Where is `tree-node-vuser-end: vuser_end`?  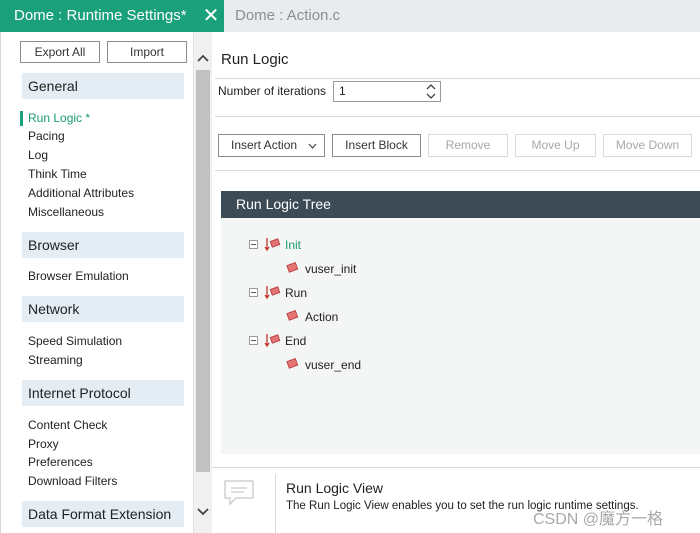
tree-node-vuser-end: vuser_end is located at coordinates (333, 365).